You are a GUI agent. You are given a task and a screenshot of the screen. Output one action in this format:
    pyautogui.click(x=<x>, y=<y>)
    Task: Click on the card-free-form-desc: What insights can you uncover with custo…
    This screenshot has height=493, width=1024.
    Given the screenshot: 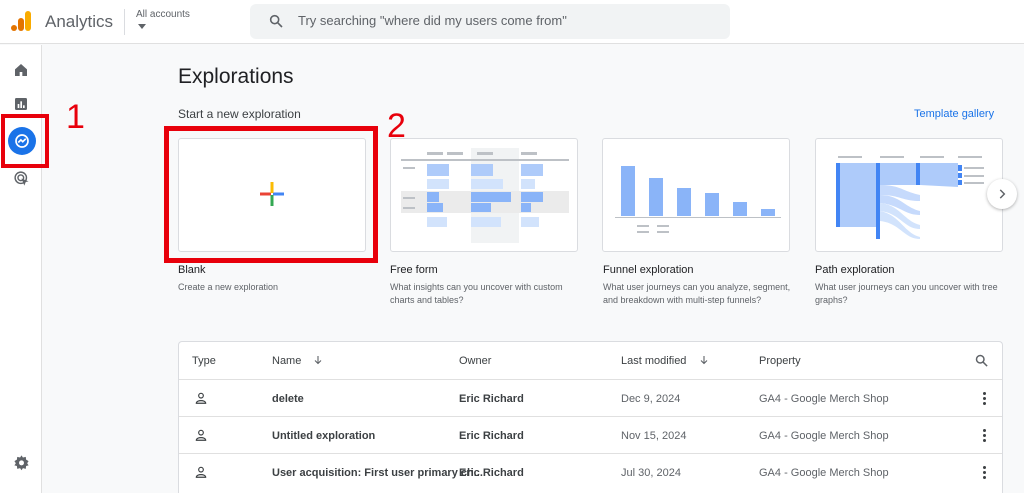 What is the action you would take?
    pyautogui.click(x=476, y=293)
    